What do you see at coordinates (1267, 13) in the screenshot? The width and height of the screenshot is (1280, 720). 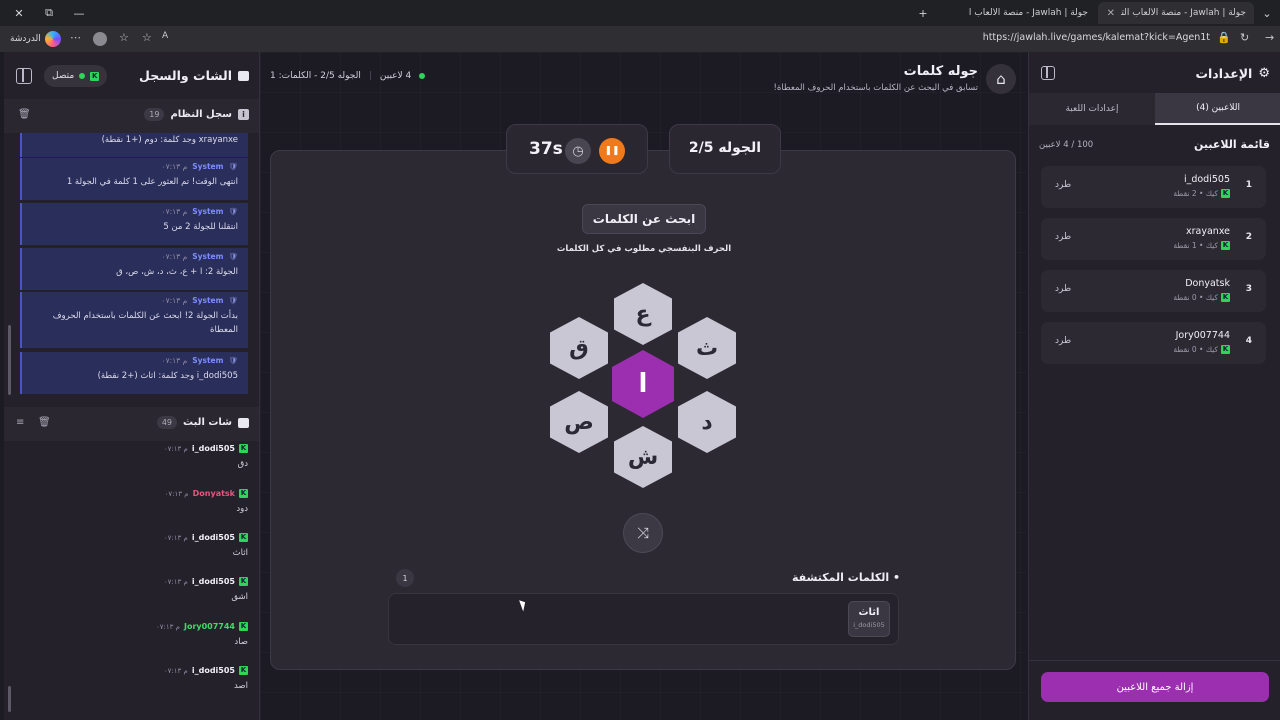 I see `tab-list-chevron-icon: ⌄` at bounding box center [1267, 13].